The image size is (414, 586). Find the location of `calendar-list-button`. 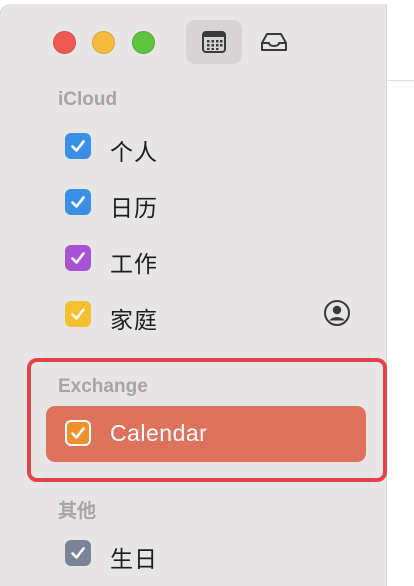

calendar-list-button is located at coordinates (214, 42).